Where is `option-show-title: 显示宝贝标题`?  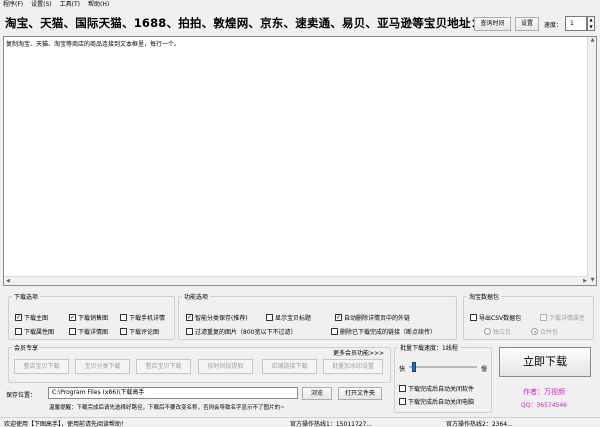 option-show-title: 显示宝贝标题 is located at coordinates (288, 317).